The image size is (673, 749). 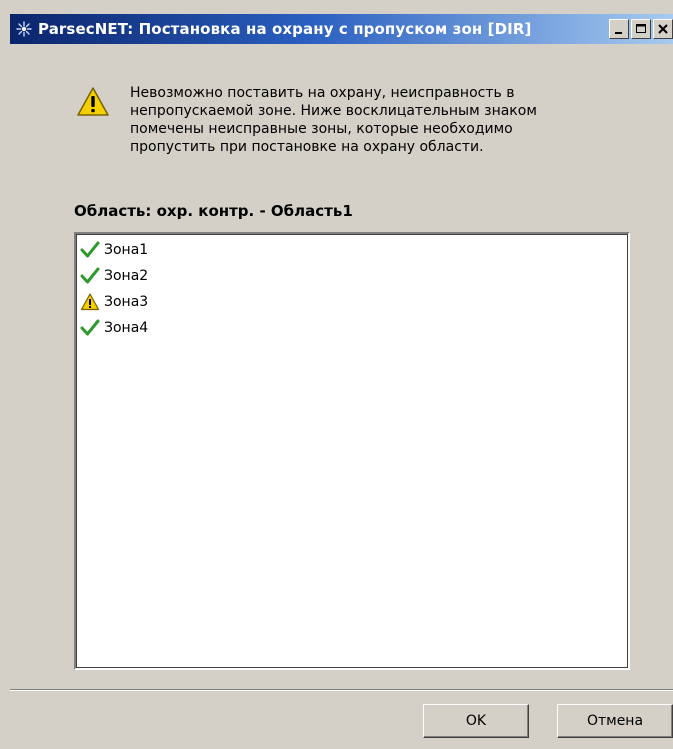 What do you see at coordinates (24, 29) in the screenshot?
I see `app-icon` at bounding box center [24, 29].